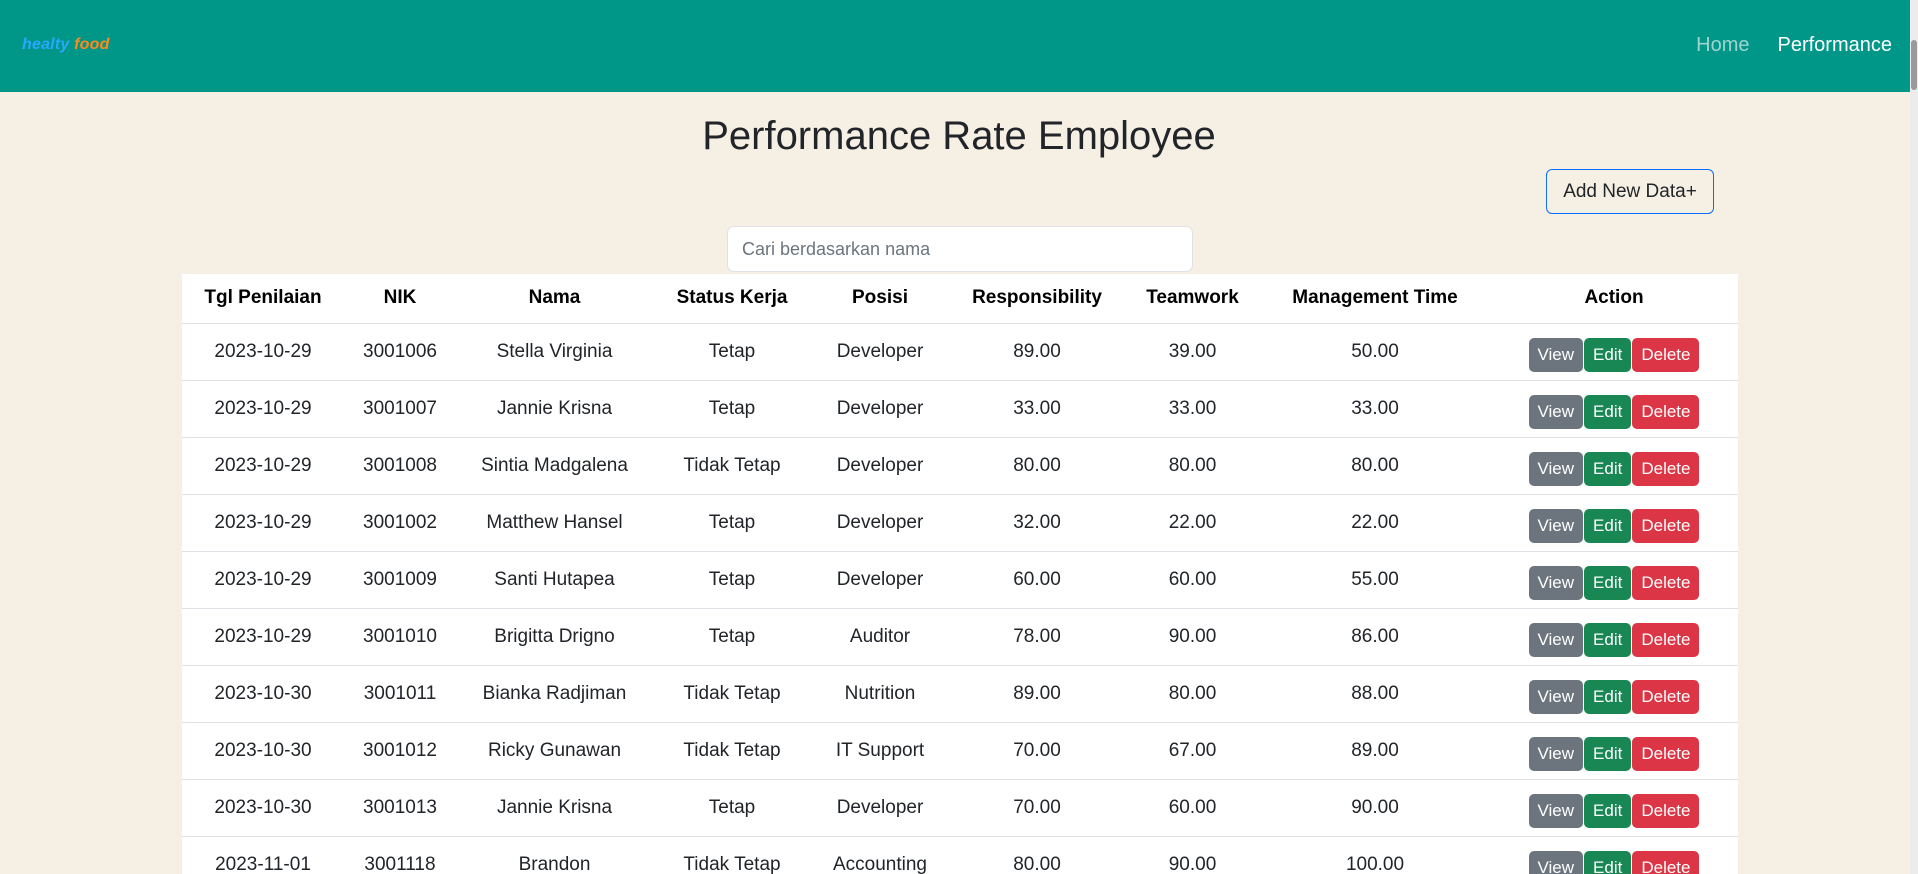  Describe the element at coordinates (1037, 299) in the screenshot. I see `header-responsibility: Responsibility` at that location.